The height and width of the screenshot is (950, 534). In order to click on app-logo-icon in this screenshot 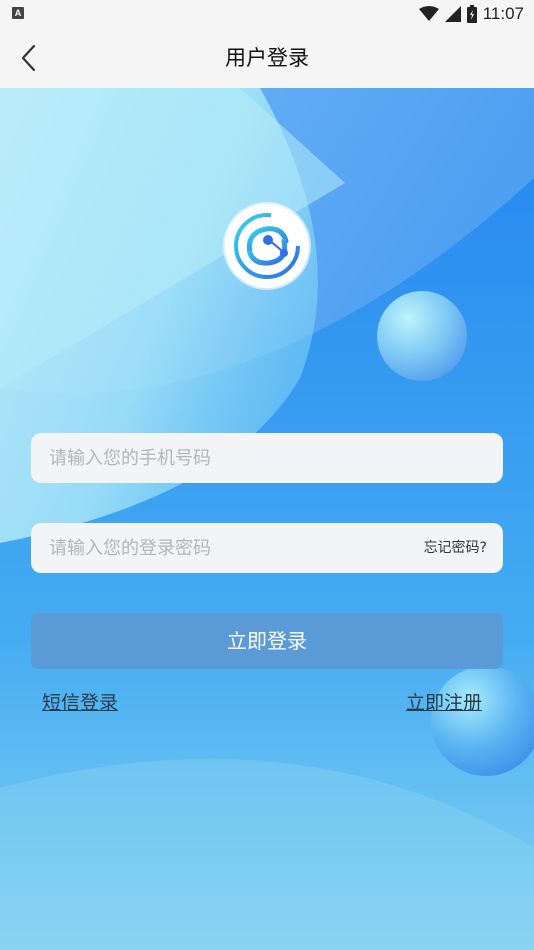, I will do `click(267, 246)`.